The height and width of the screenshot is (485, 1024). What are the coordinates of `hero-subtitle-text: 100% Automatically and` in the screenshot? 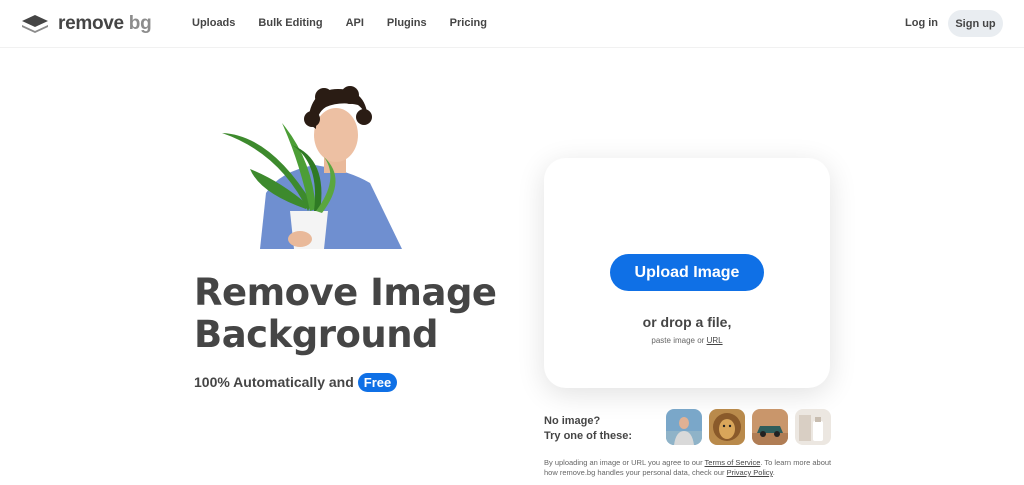 It's located at (274, 382).